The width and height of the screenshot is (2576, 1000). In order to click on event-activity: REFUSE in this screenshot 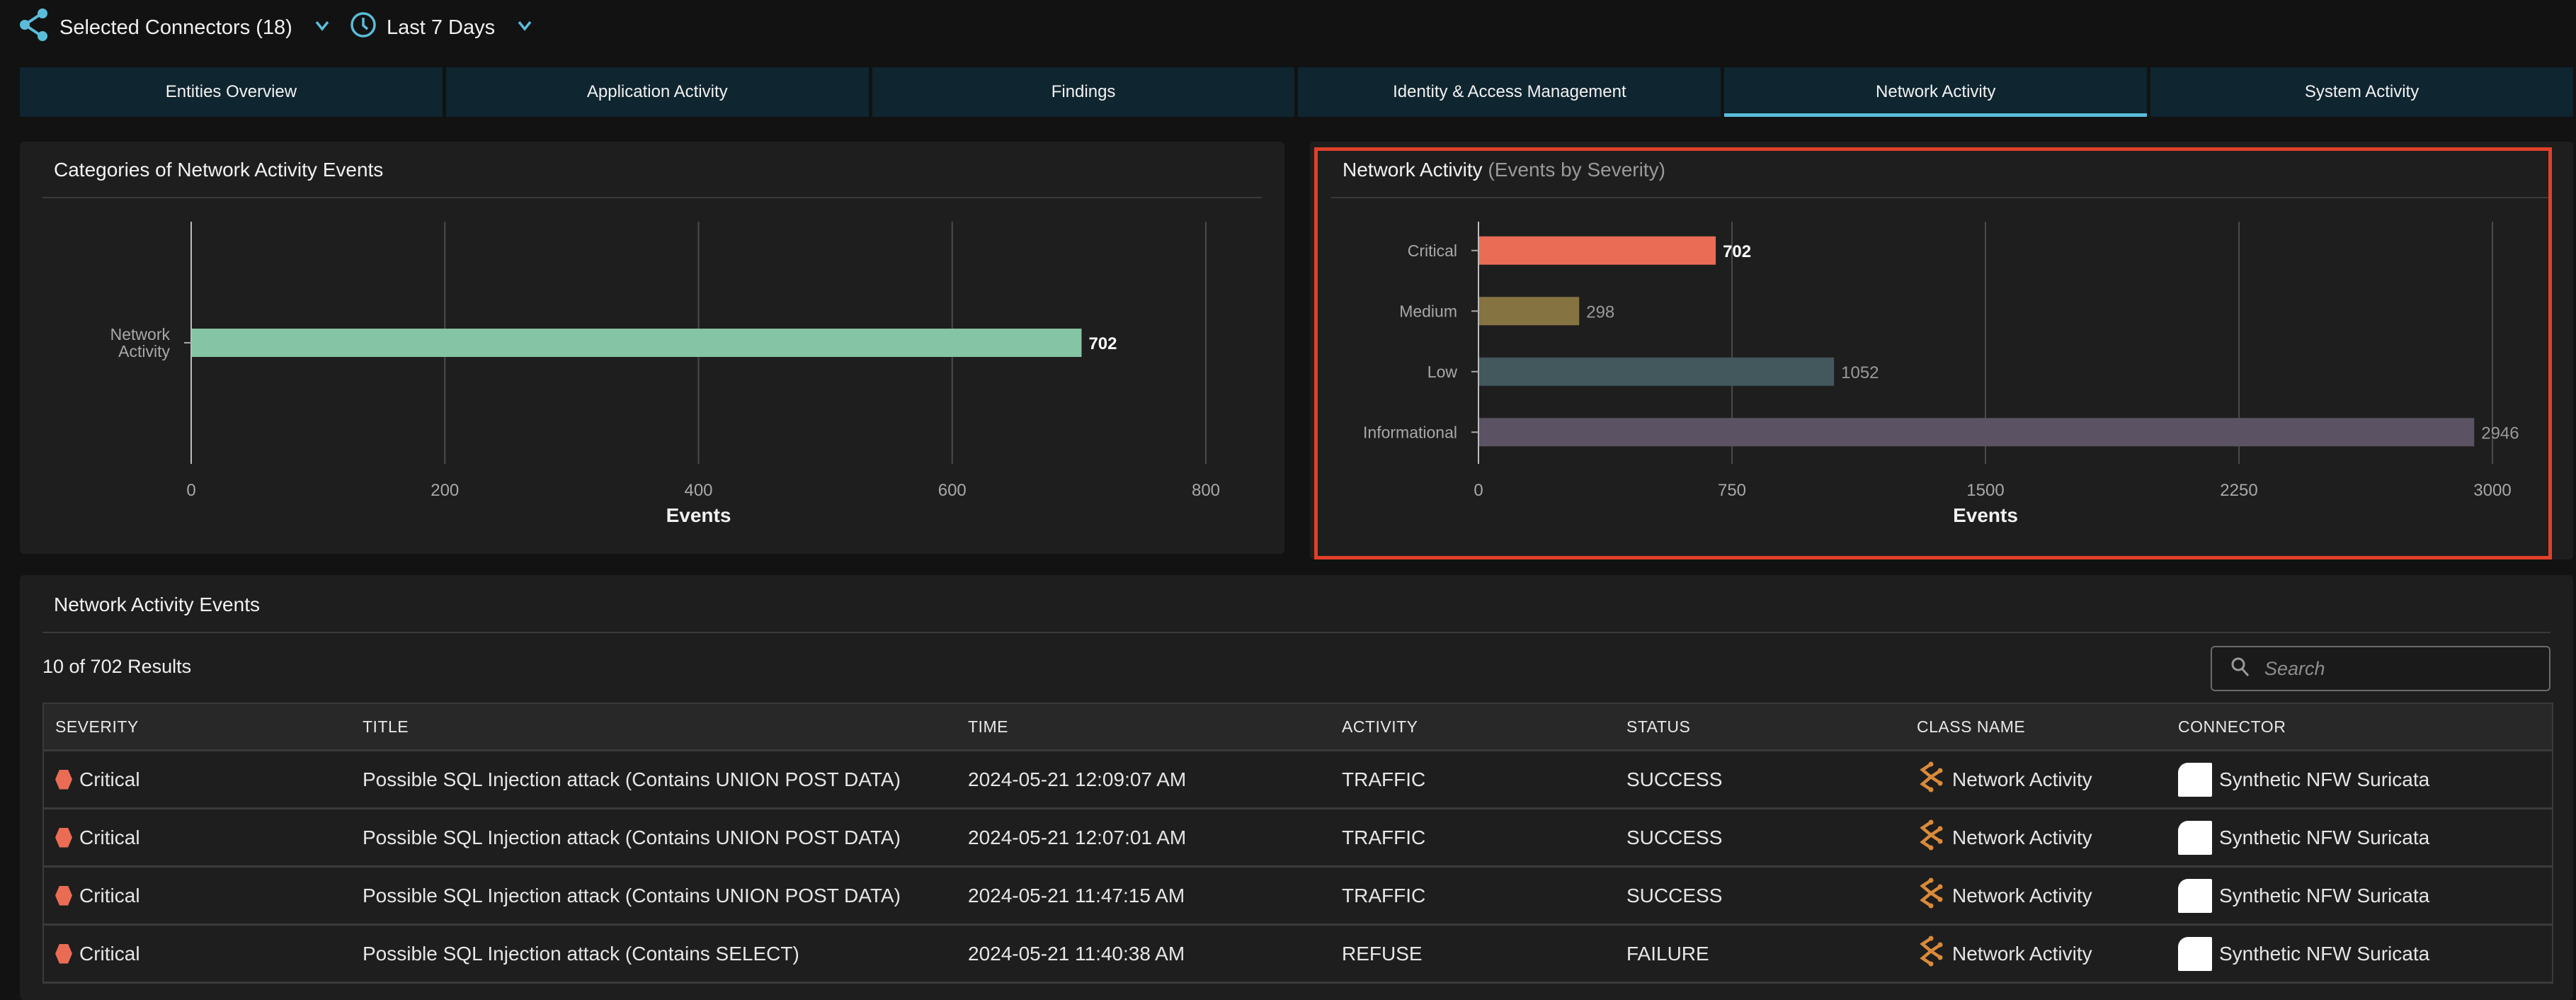, I will do `click(1383, 953)`.